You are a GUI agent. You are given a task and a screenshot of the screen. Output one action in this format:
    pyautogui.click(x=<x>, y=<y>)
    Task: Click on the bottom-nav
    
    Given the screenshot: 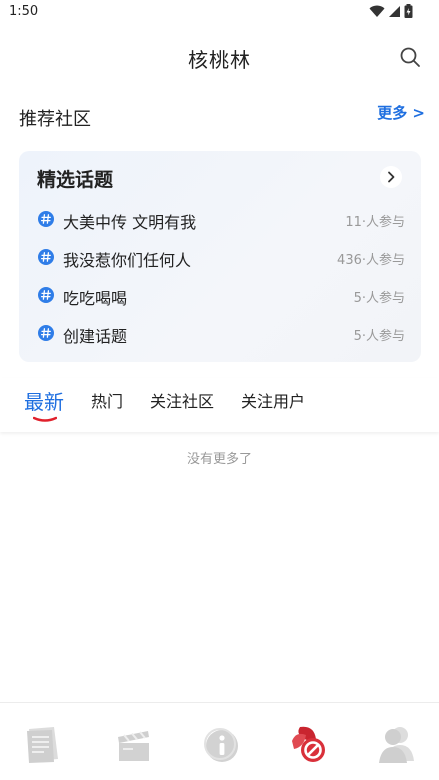 What is the action you would take?
    pyautogui.click(x=219, y=741)
    